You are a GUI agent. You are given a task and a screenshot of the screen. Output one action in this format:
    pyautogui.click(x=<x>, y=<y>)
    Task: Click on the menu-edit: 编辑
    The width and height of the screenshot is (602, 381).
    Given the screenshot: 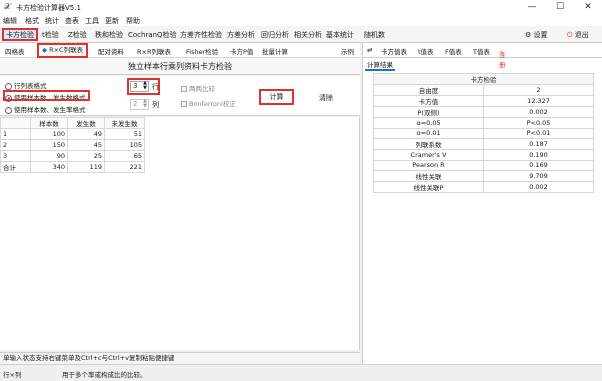 What is the action you would take?
    pyautogui.click(x=10, y=21)
    